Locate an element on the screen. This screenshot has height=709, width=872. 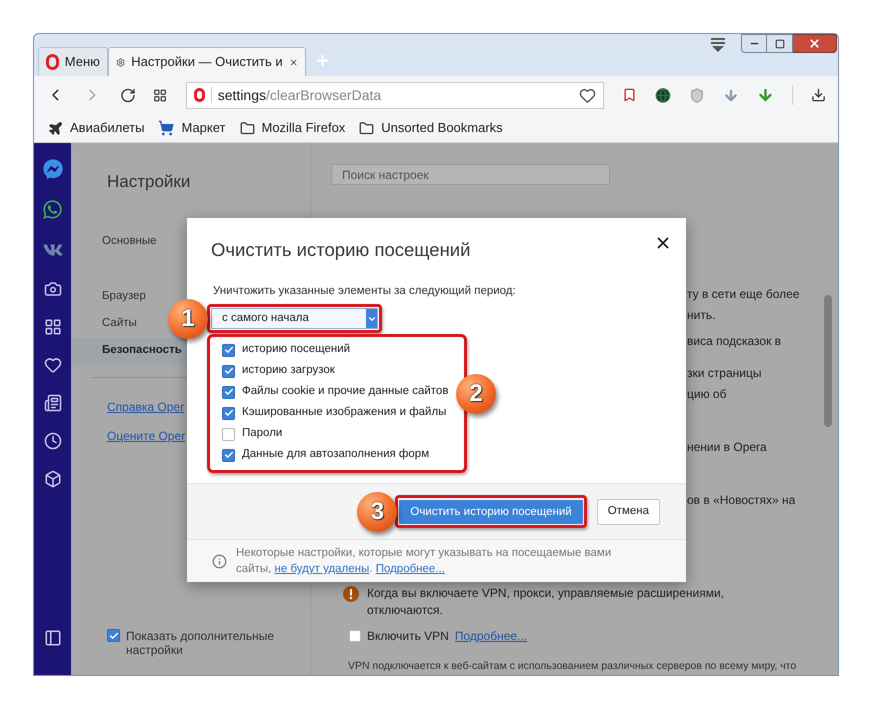
checkbox-label: Данные для автозаполнения форм is located at coordinates (336, 454).